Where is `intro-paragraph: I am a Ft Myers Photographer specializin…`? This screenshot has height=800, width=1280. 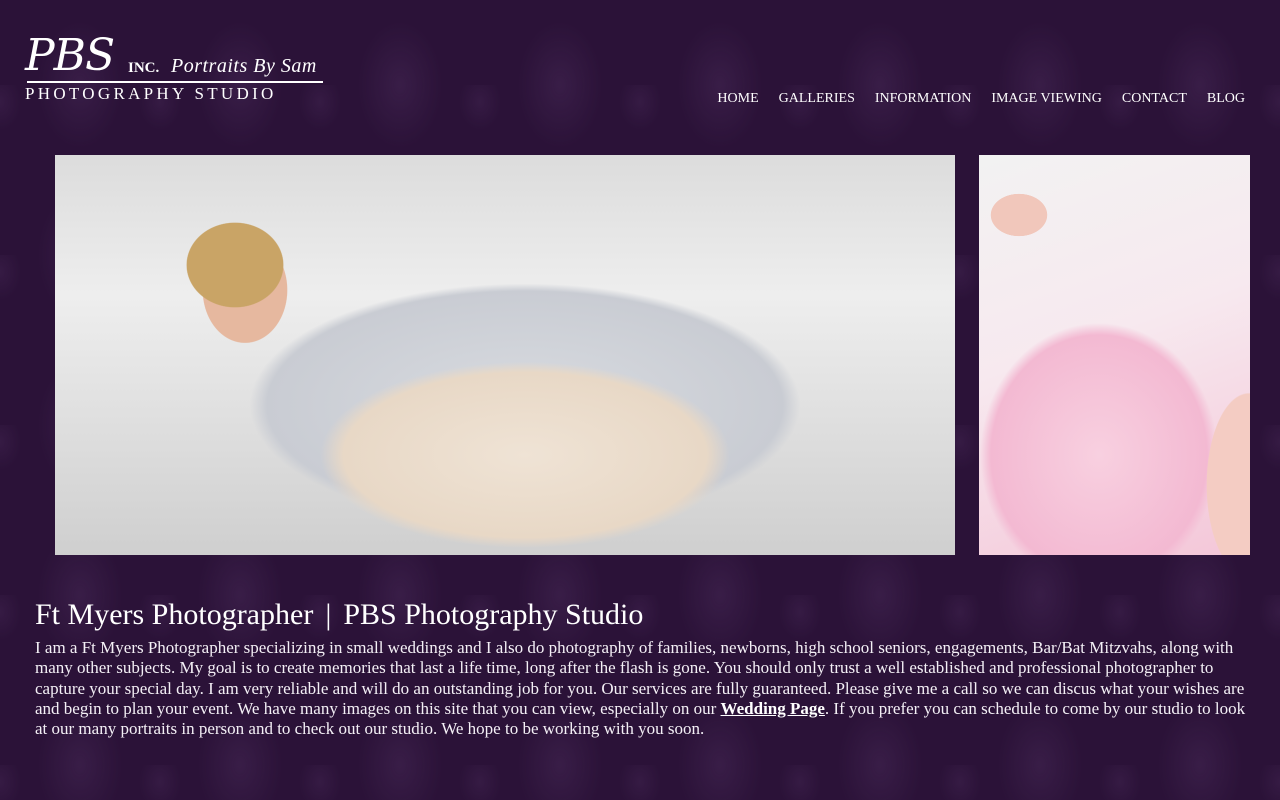 intro-paragraph: I am a Ft Myers Photographer specializin… is located at coordinates (642, 688).